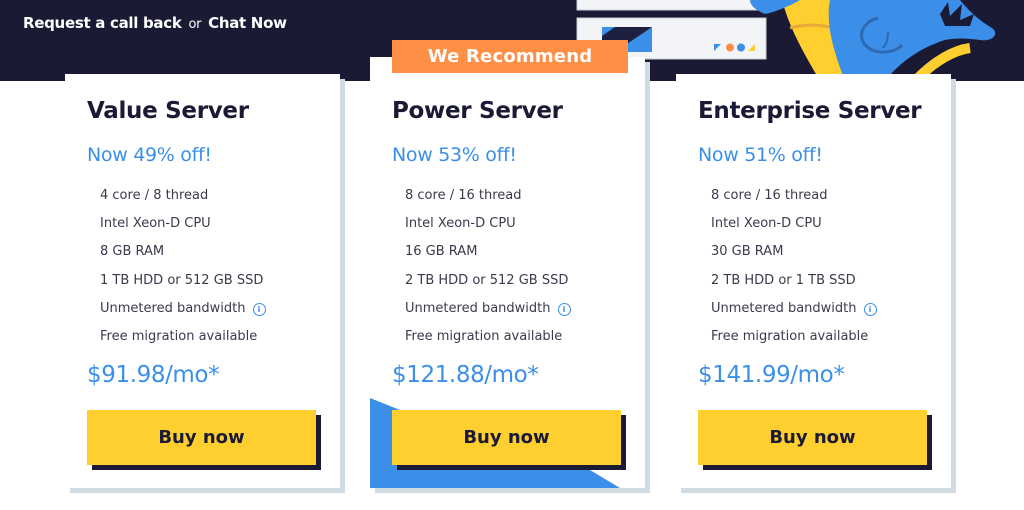 Image resolution: width=1024 pixels, height=510 pixels. I want to click on feature-text: 30 GB RAM, so click(747, 252).